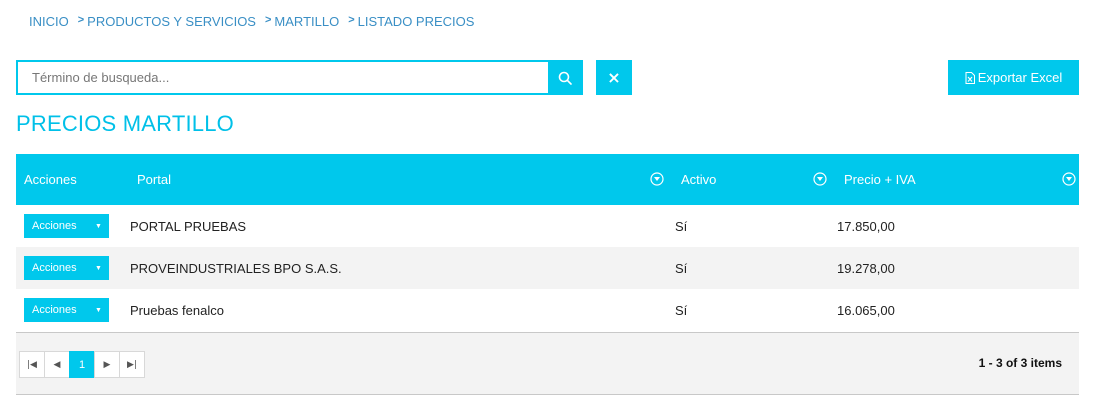  What do you see at coordinates (547, 226) in the screenshot?
I see `table-row: Acciones ▼ PORTAL PRUEBAS Sí 17.850,00` at bounding box center [547, 226].